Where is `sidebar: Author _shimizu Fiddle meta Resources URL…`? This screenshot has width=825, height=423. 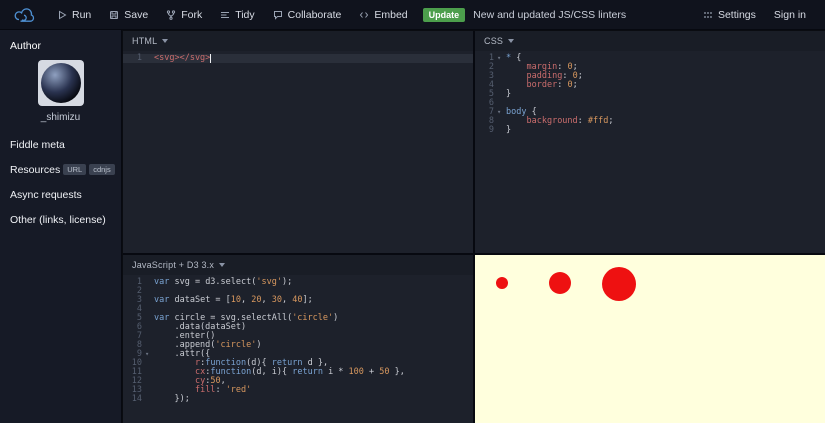 sidebar: Author _shimizu Fiddle meta Resources URL… is located at coordinates (61, 226).